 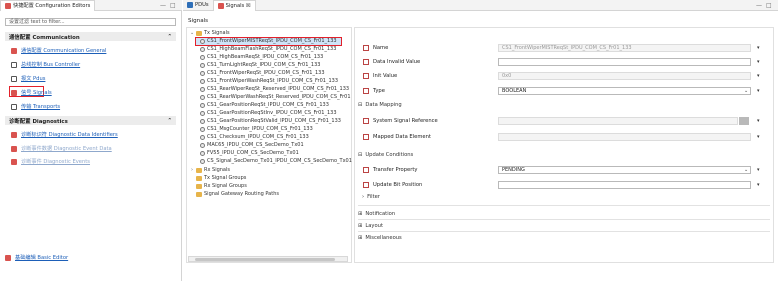 I want to click on tree-root-tx-signals: ⌄ Tx Signals, so click(x=210, y=33).